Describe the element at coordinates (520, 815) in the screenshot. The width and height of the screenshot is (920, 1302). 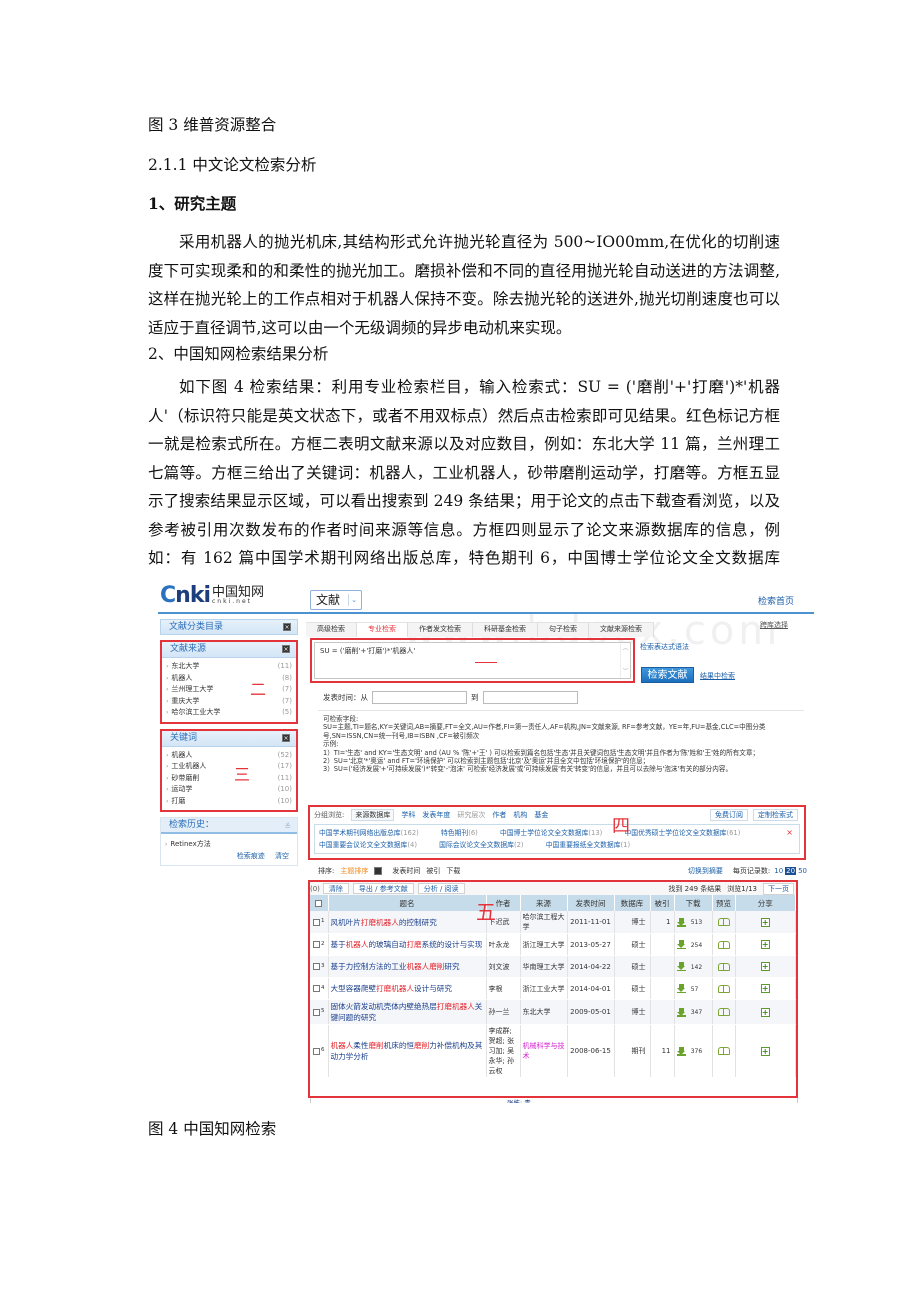
I see `group-tab-institution: 机构` at that location.